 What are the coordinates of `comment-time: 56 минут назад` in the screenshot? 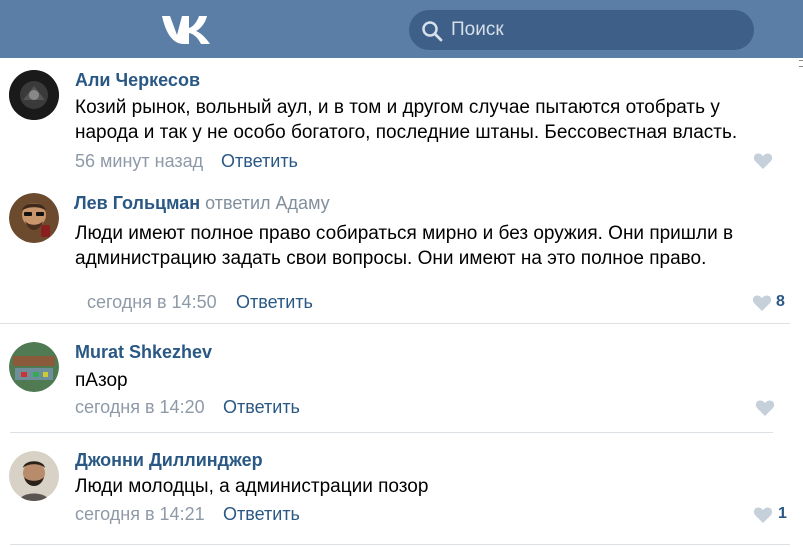 It's located at (139, 161).